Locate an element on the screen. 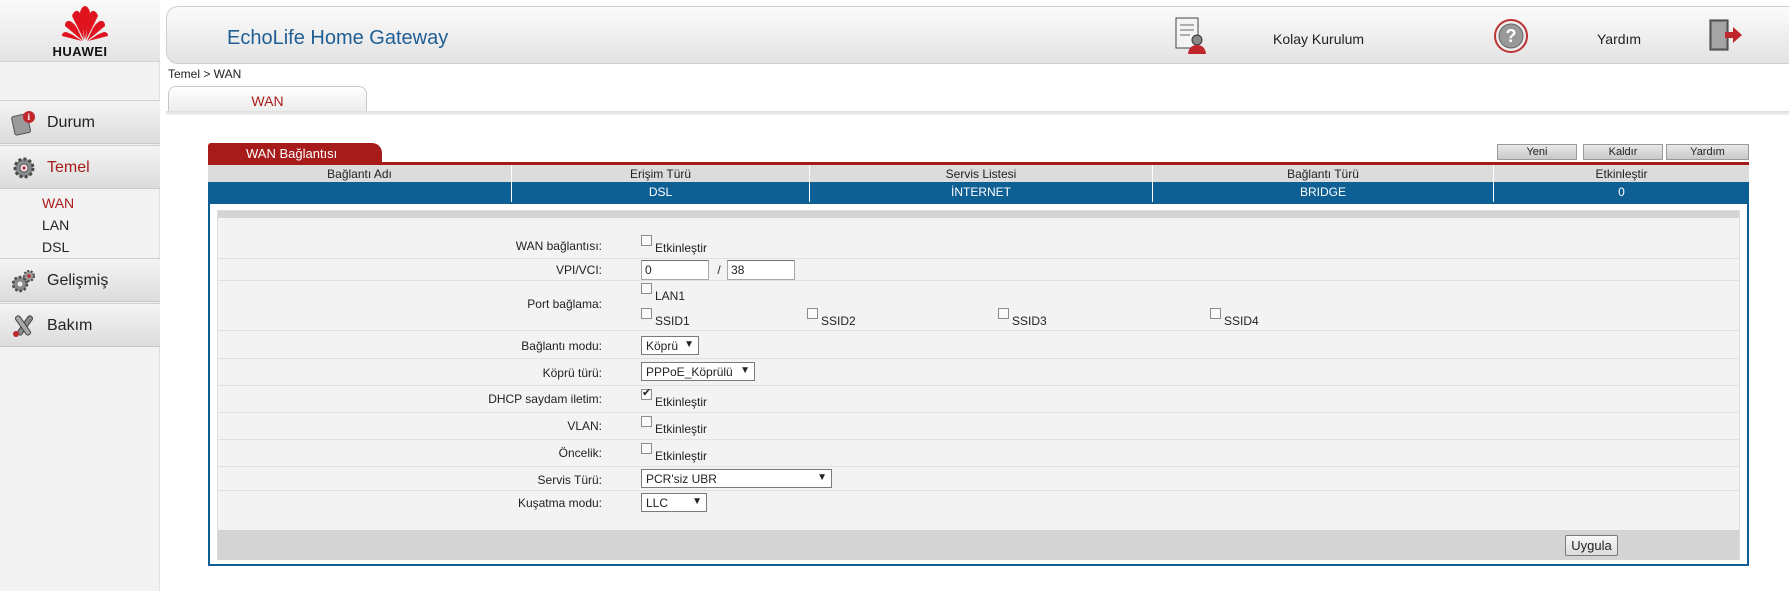  vci-input is located at coordinates (761, 270).